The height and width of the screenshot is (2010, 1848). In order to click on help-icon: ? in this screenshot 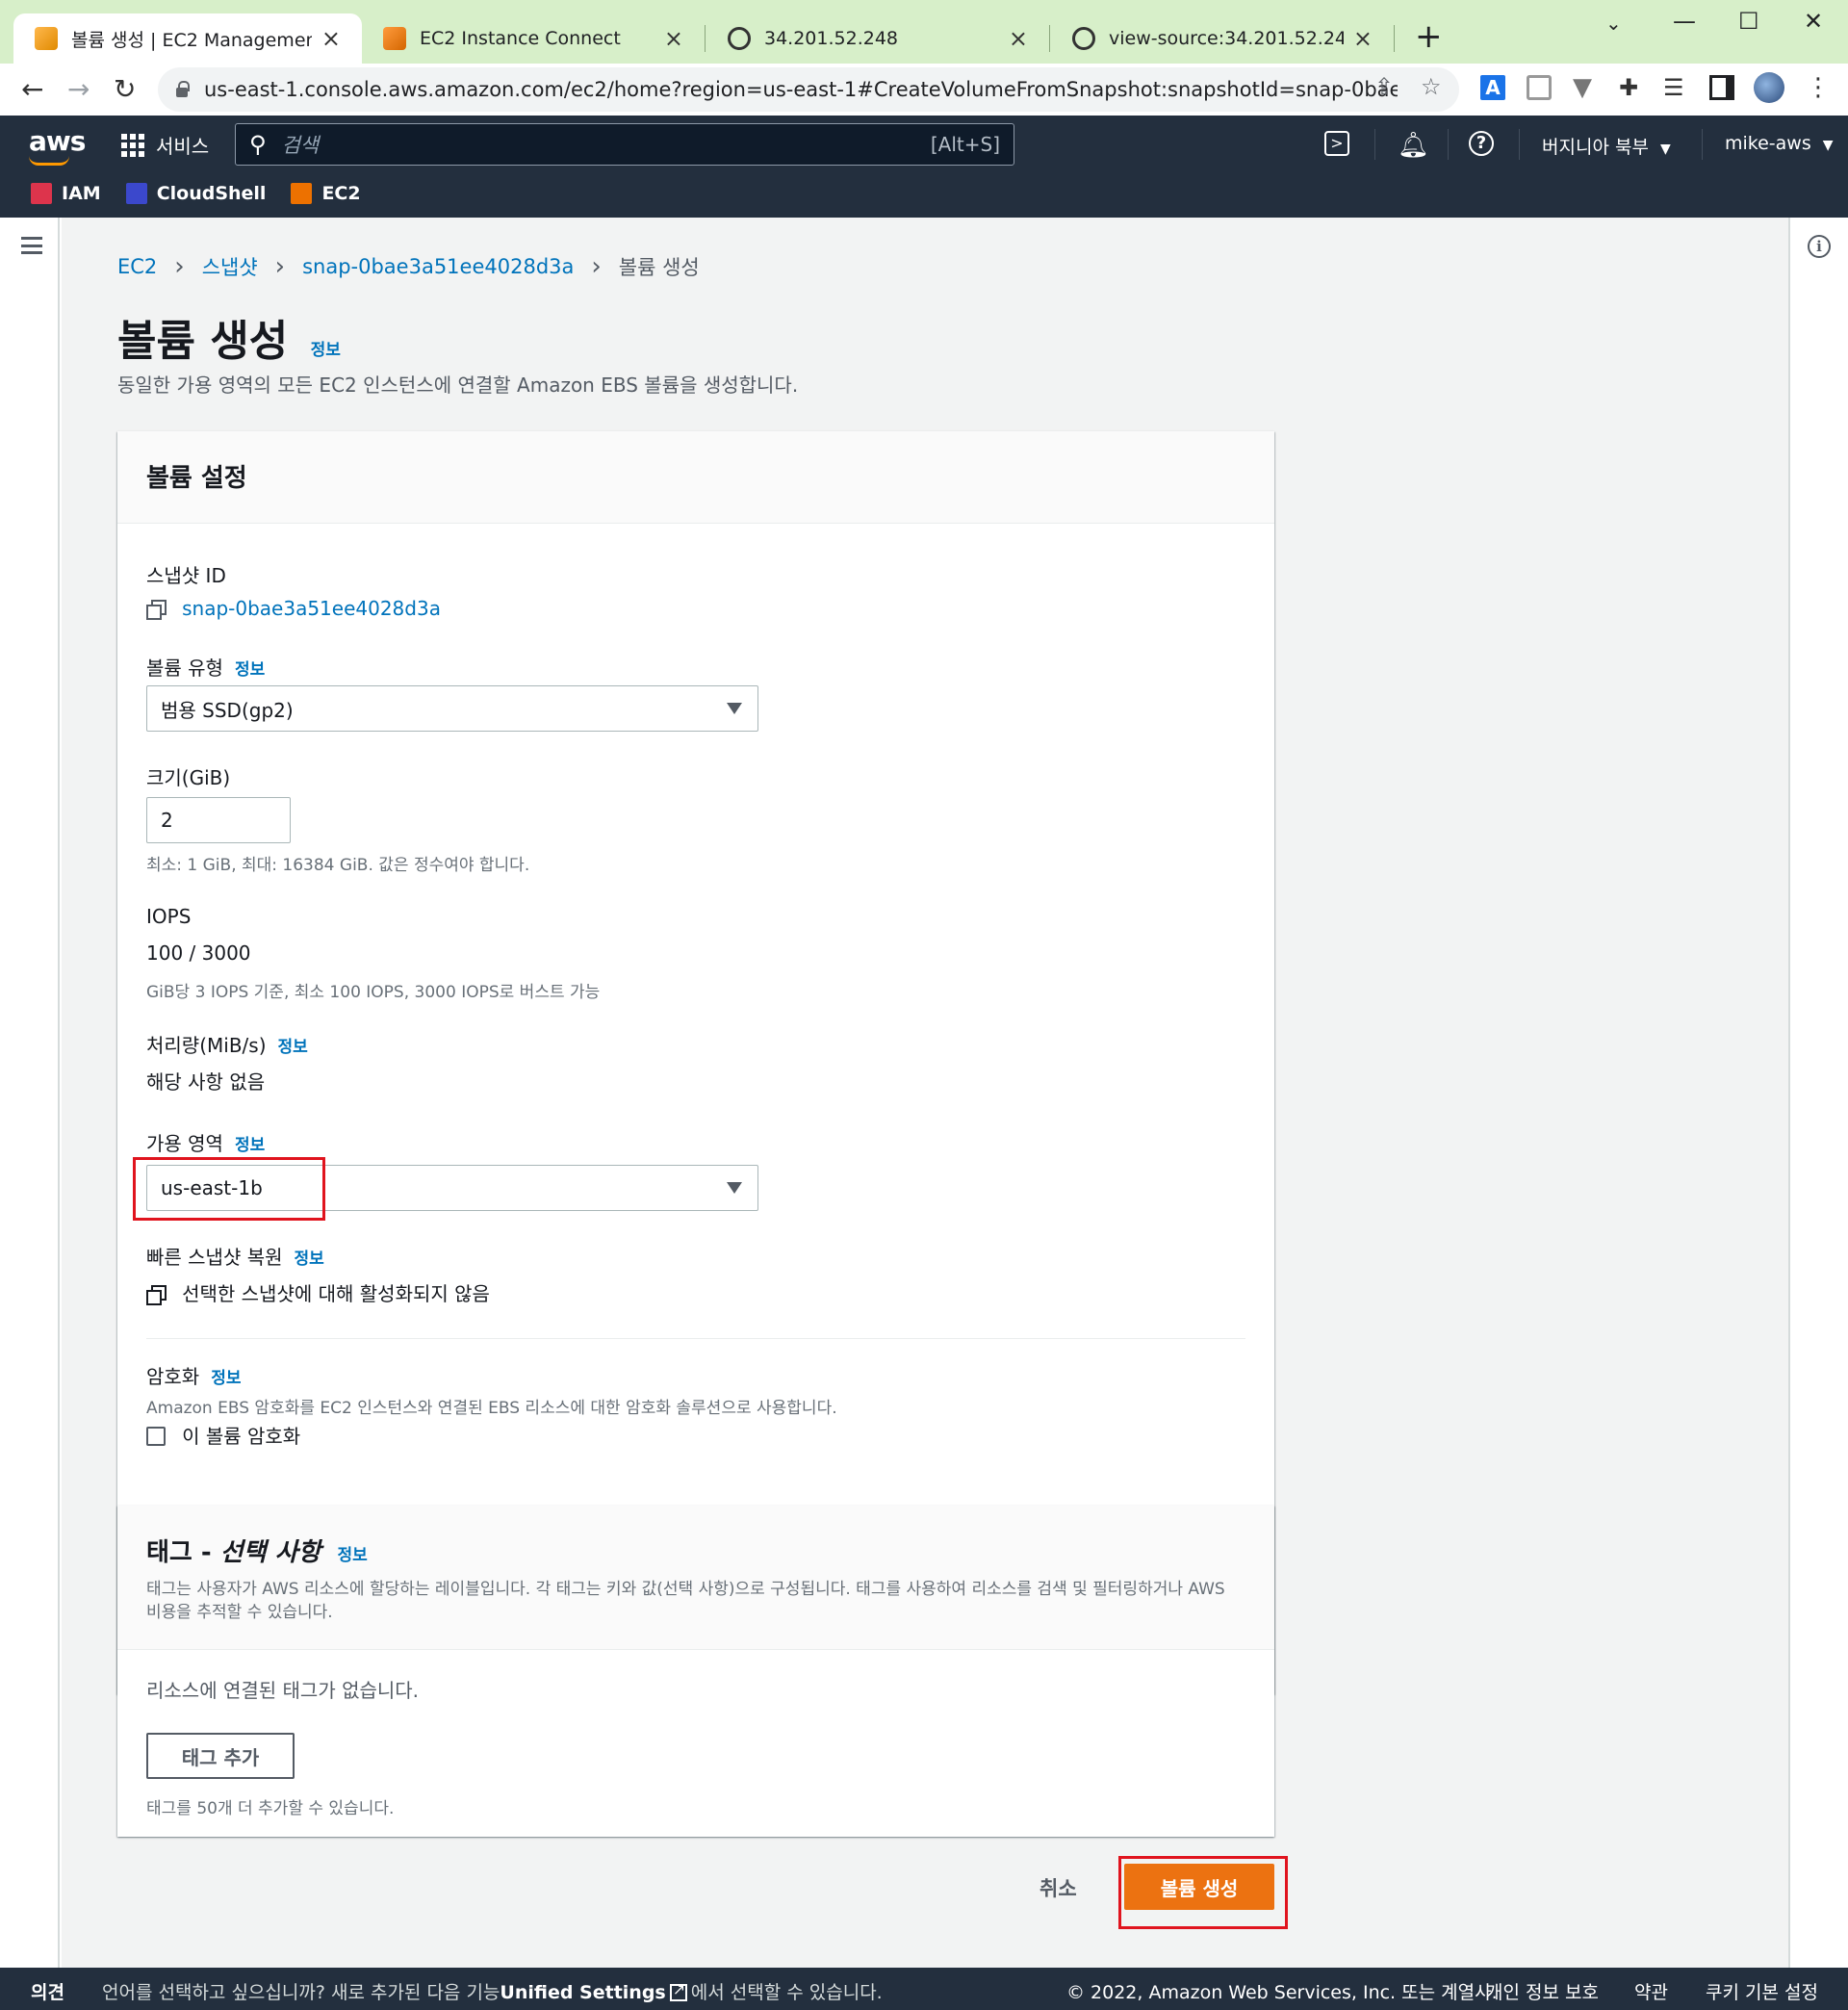, I will do `click(1481, 144)`.